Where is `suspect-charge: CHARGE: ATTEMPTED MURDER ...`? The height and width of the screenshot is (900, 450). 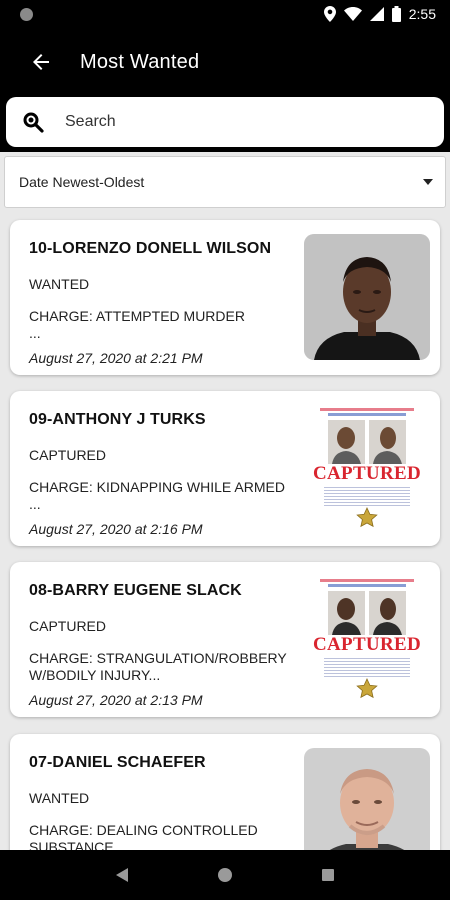 suspect-charge: CHARGE: ATTEMPTED MURDER ... is located at coordinates (163, 325).